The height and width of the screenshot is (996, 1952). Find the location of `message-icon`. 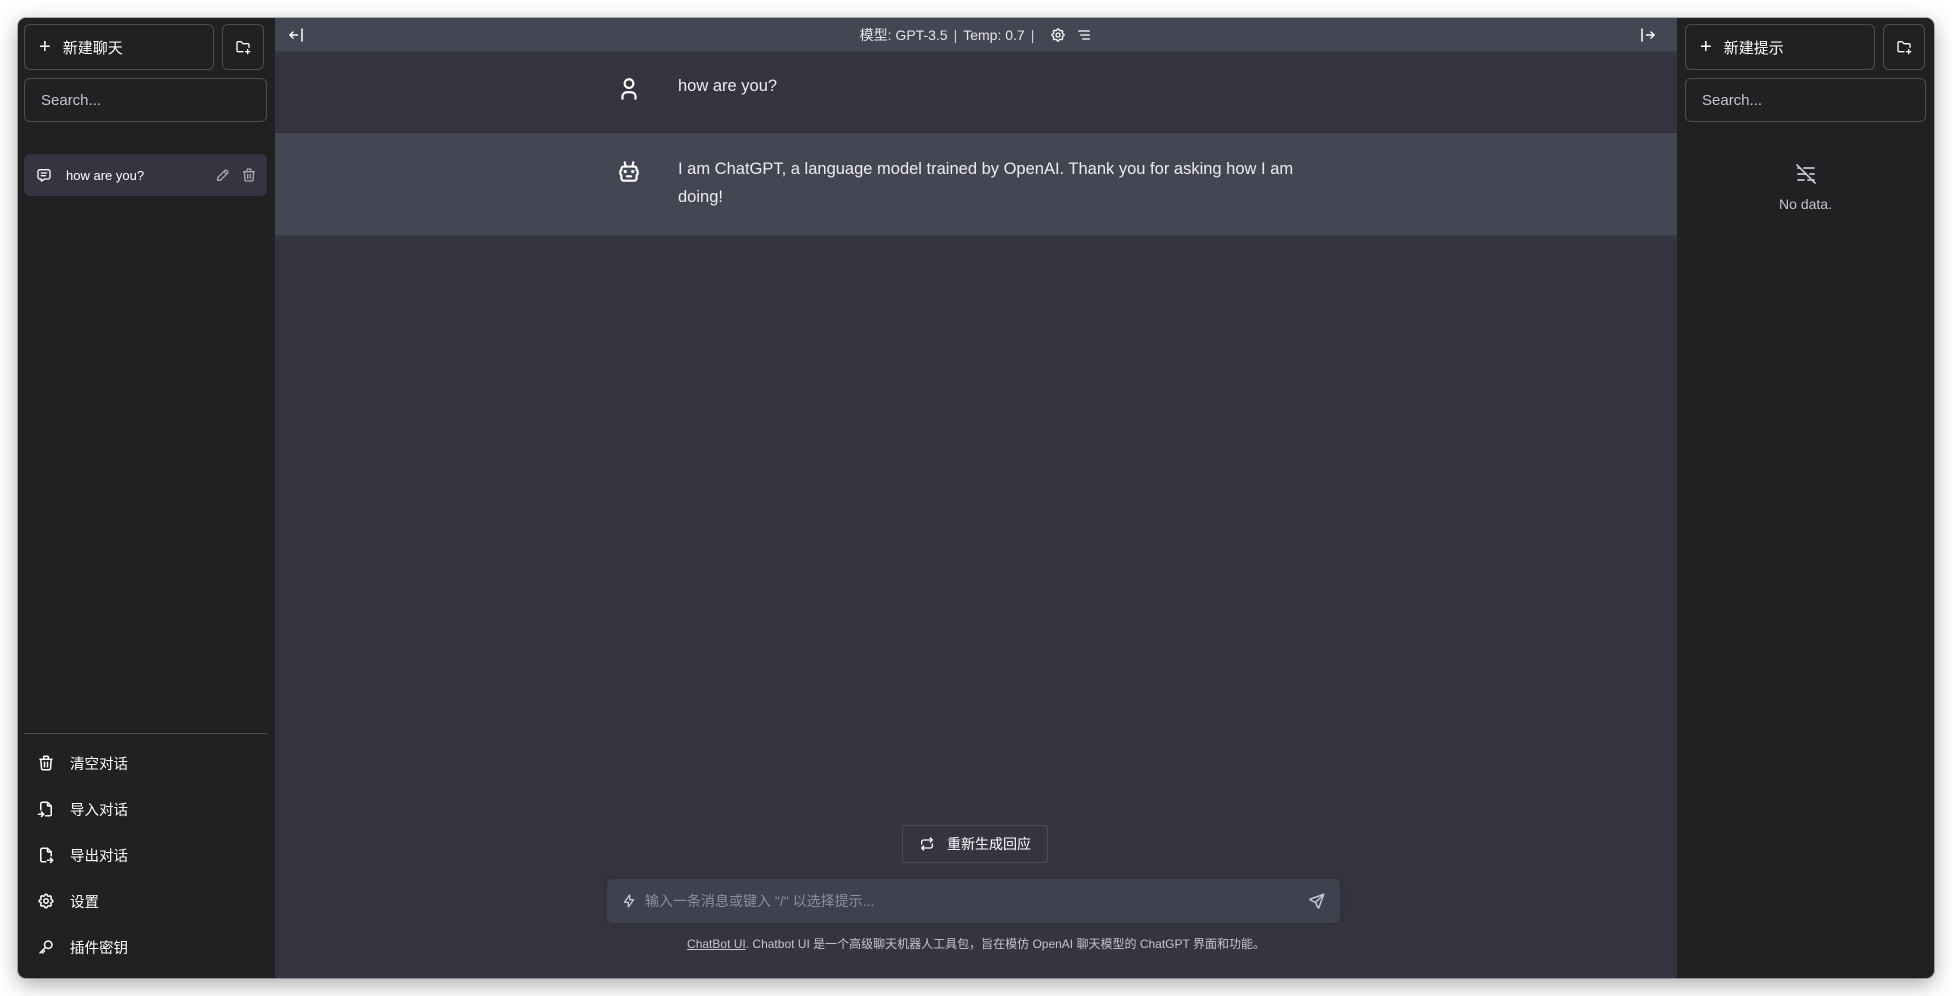

message-icon is located at coordinates (44, 175).